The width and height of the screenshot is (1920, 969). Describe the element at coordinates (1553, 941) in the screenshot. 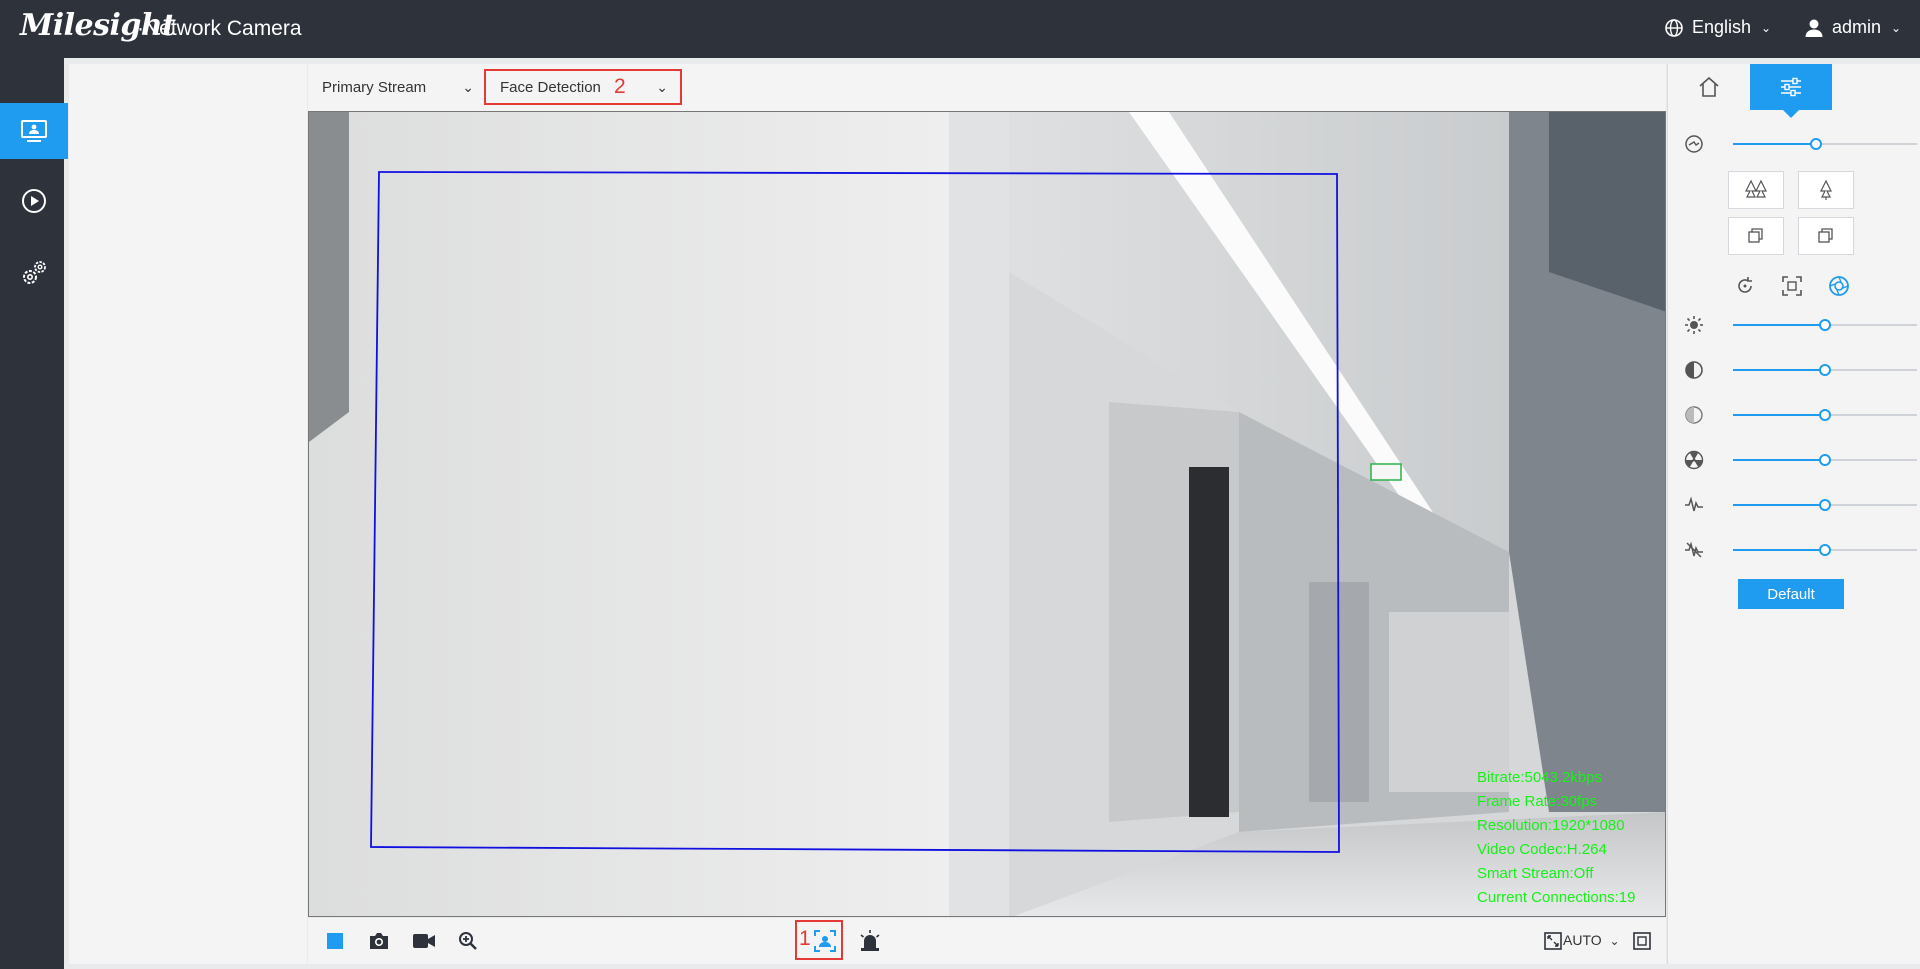

I see `aspect-ratio-icon` at that location.